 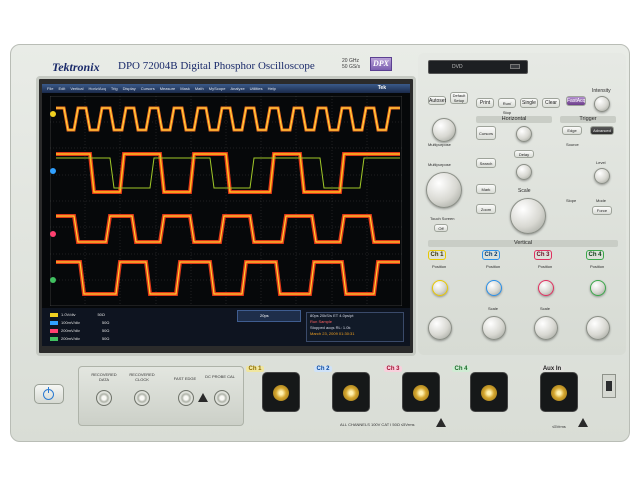 What do you see at coordinates (572, 144) in the screenshot?
I see `source-label: Source` at bounding box center [572, 144].